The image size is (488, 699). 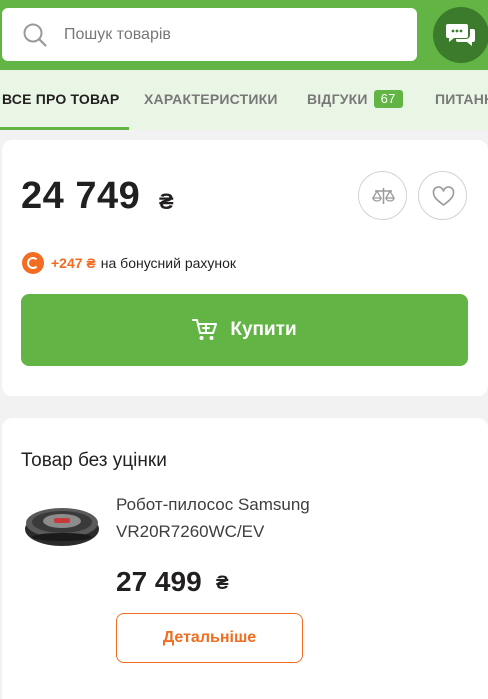 I want to click on tab-characteristics: ХАРАКТЕРИСТИКИ, so click(x=211, y=100).